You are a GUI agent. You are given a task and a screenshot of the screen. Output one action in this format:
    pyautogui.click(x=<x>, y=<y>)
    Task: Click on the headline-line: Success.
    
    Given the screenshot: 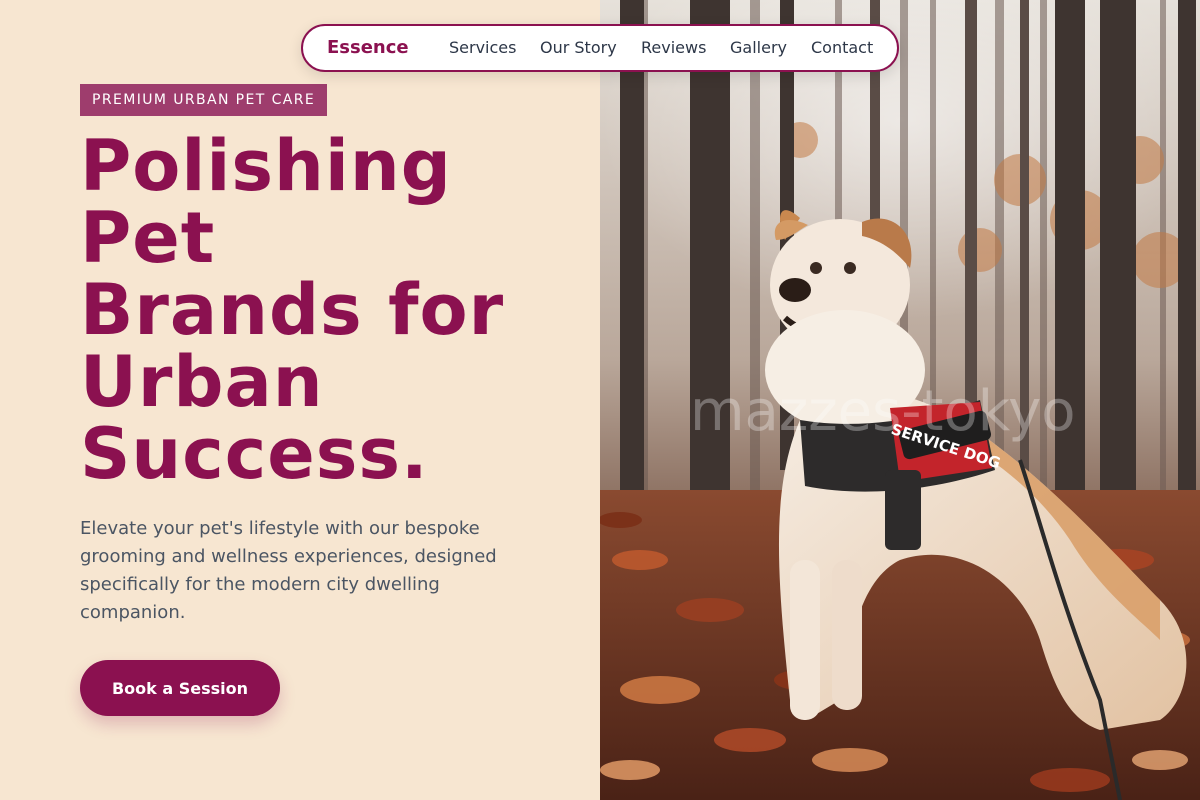 What is the action you would take?
    pyautogui.click(x=254, y=454)
    